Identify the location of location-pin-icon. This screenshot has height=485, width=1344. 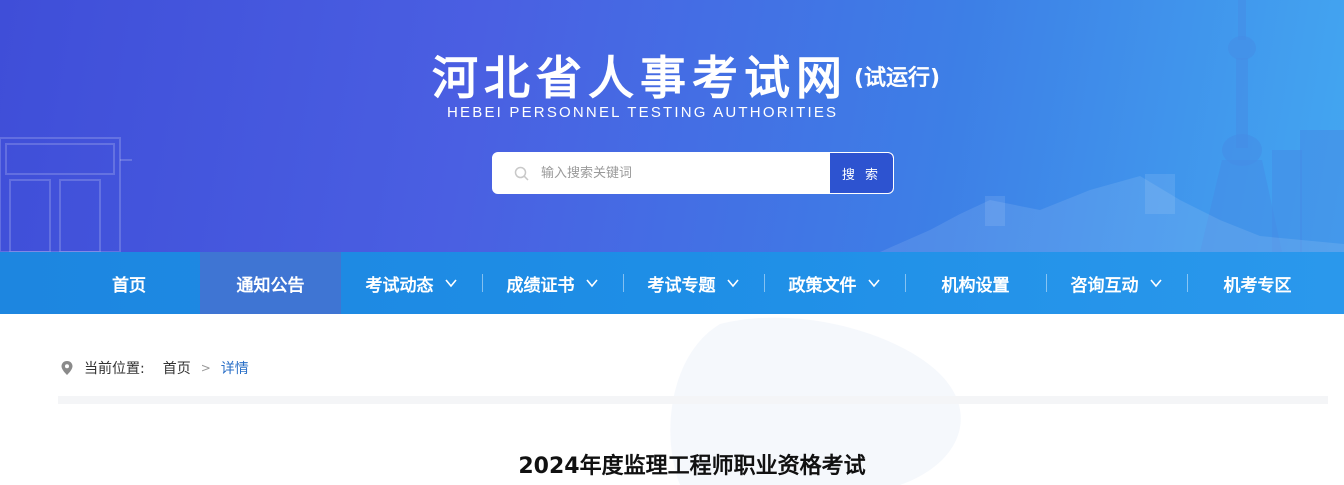
(67, 368).